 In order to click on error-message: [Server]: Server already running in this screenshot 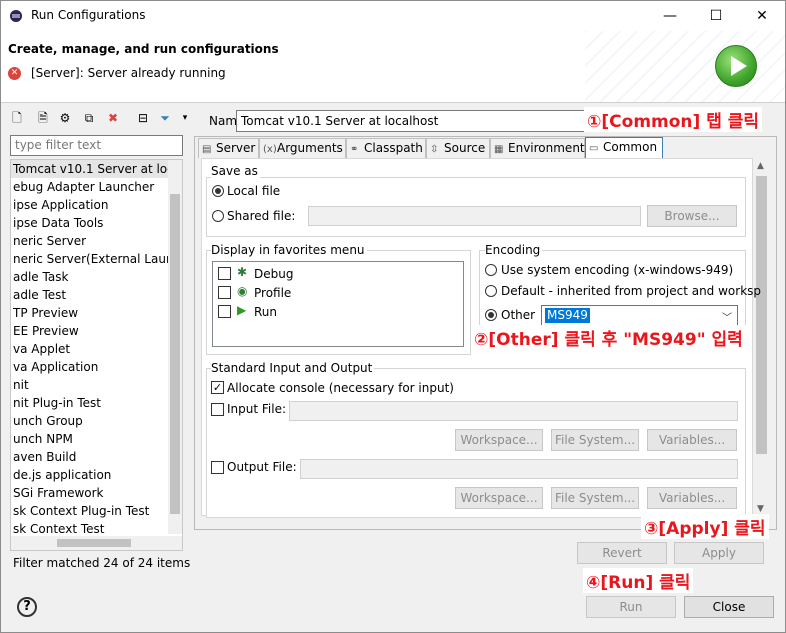, I will do `click(128, 73)`.